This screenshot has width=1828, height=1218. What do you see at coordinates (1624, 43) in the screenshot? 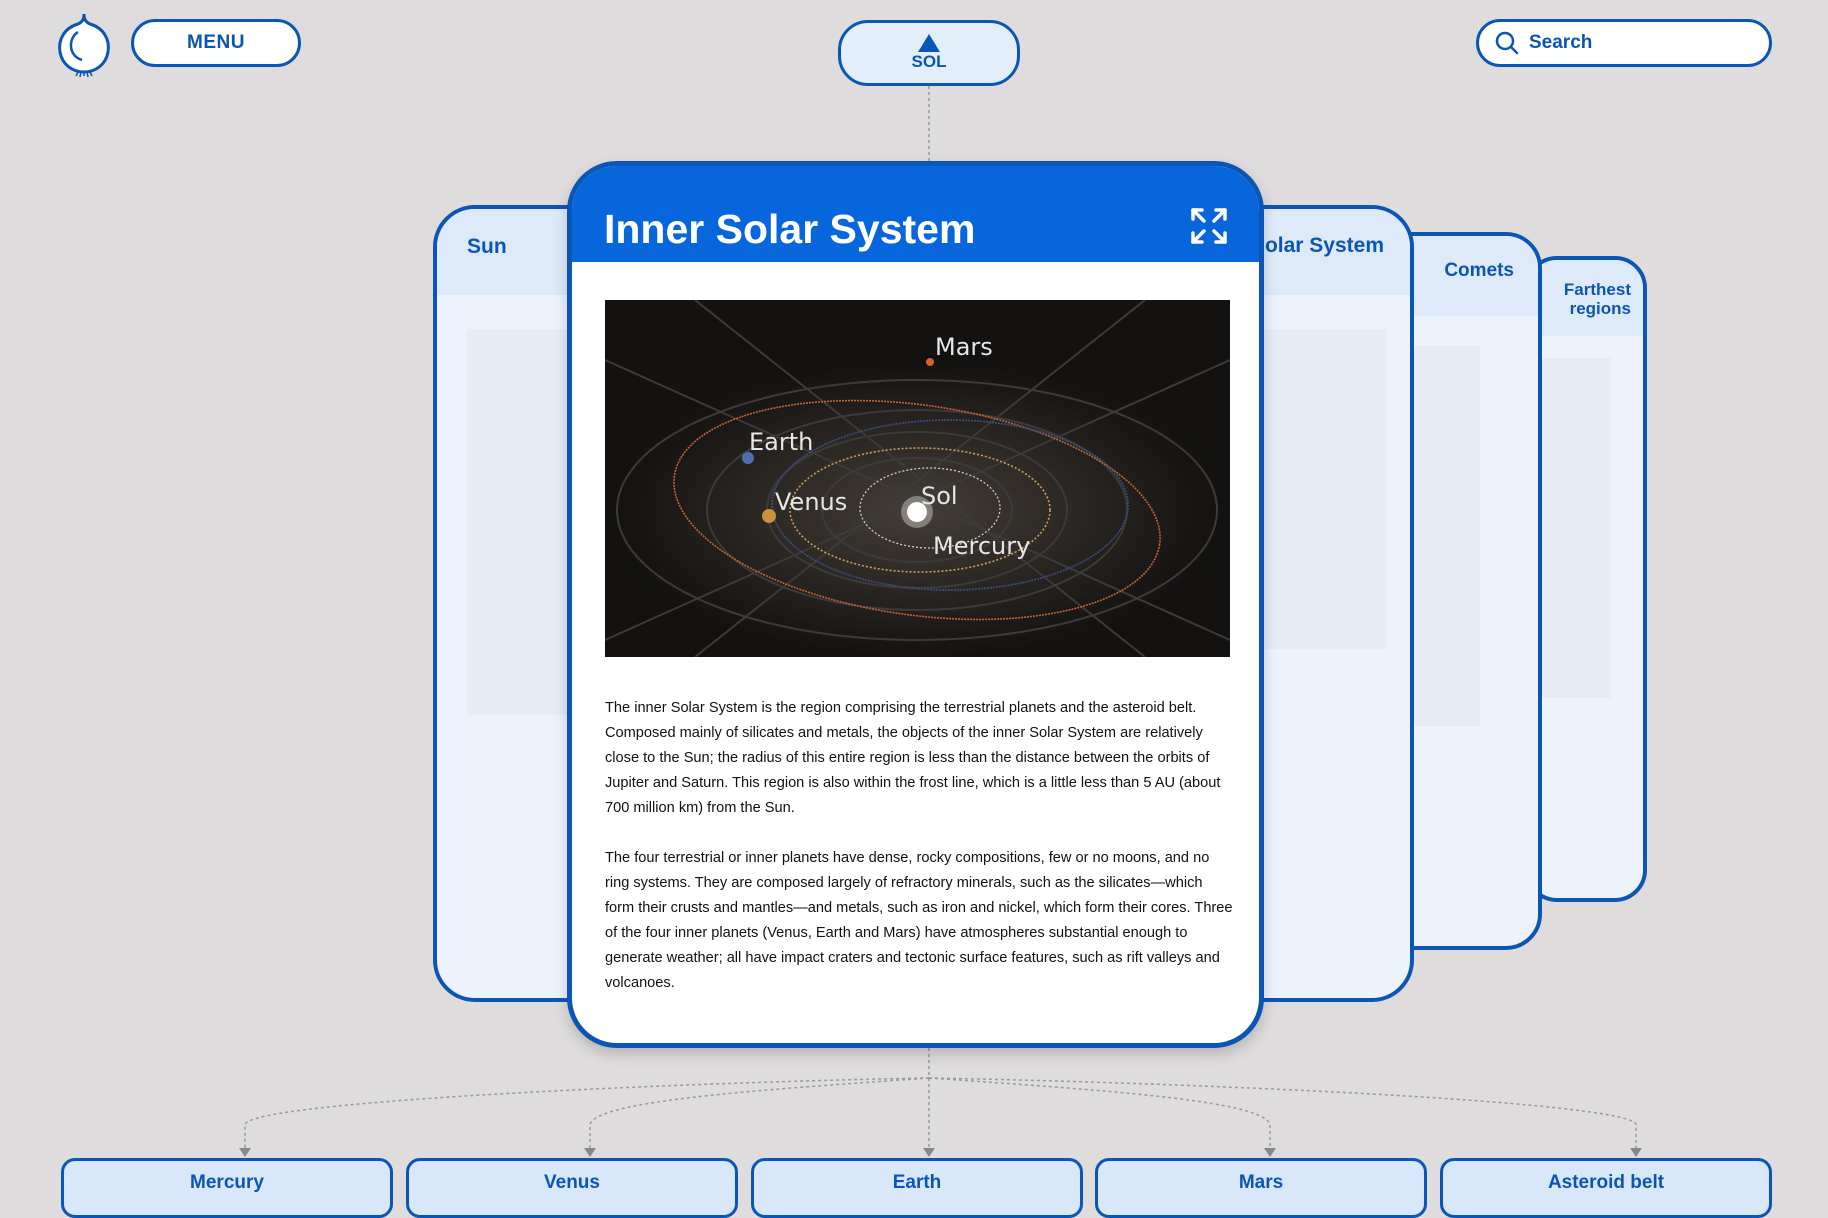
I see `search-input: Search` at bounding box center [1624, 43].